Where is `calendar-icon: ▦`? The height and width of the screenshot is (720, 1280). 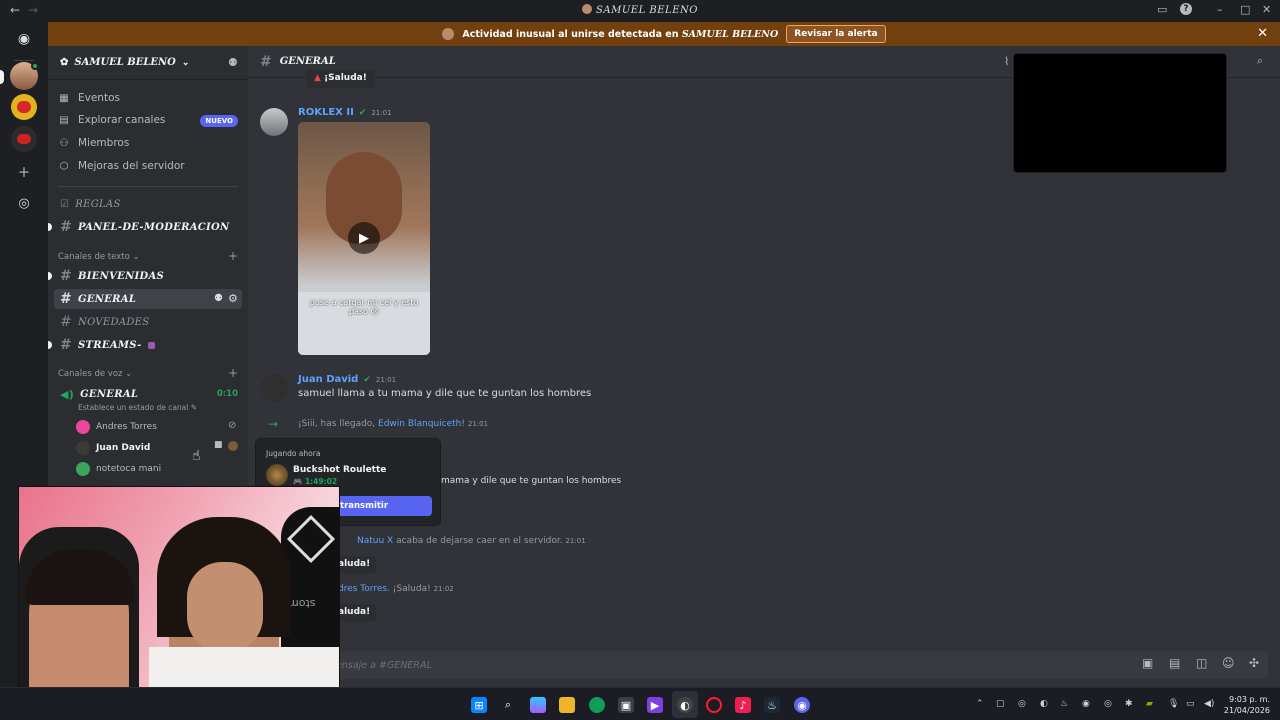
calendar-icon: ▦ is located at coordinates (64, 98).